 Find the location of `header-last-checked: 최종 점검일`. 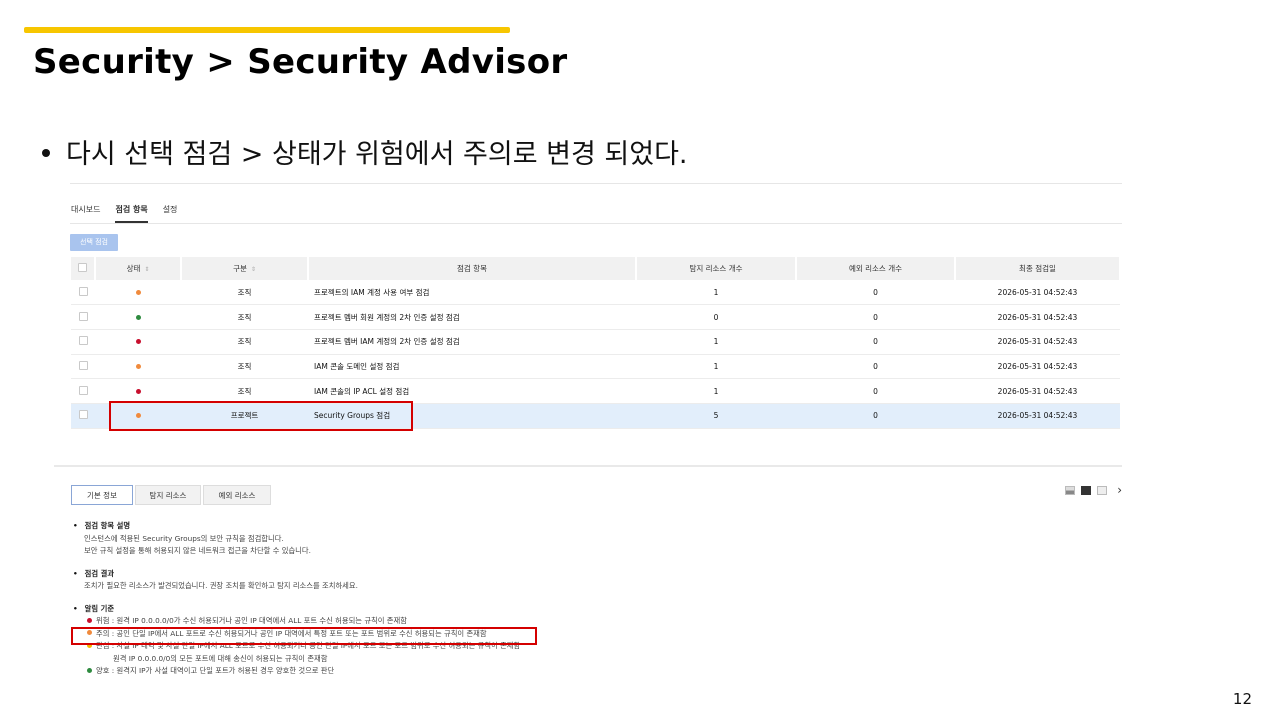

header-last-checked: 최종 점검일 is located at coordinates (1038, 268).